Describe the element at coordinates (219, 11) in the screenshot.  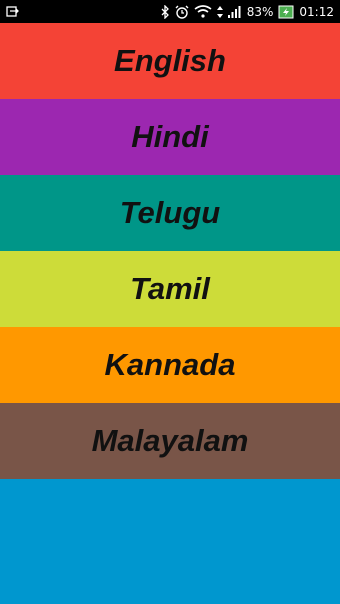
I see `data-arrows-icon` at that location.